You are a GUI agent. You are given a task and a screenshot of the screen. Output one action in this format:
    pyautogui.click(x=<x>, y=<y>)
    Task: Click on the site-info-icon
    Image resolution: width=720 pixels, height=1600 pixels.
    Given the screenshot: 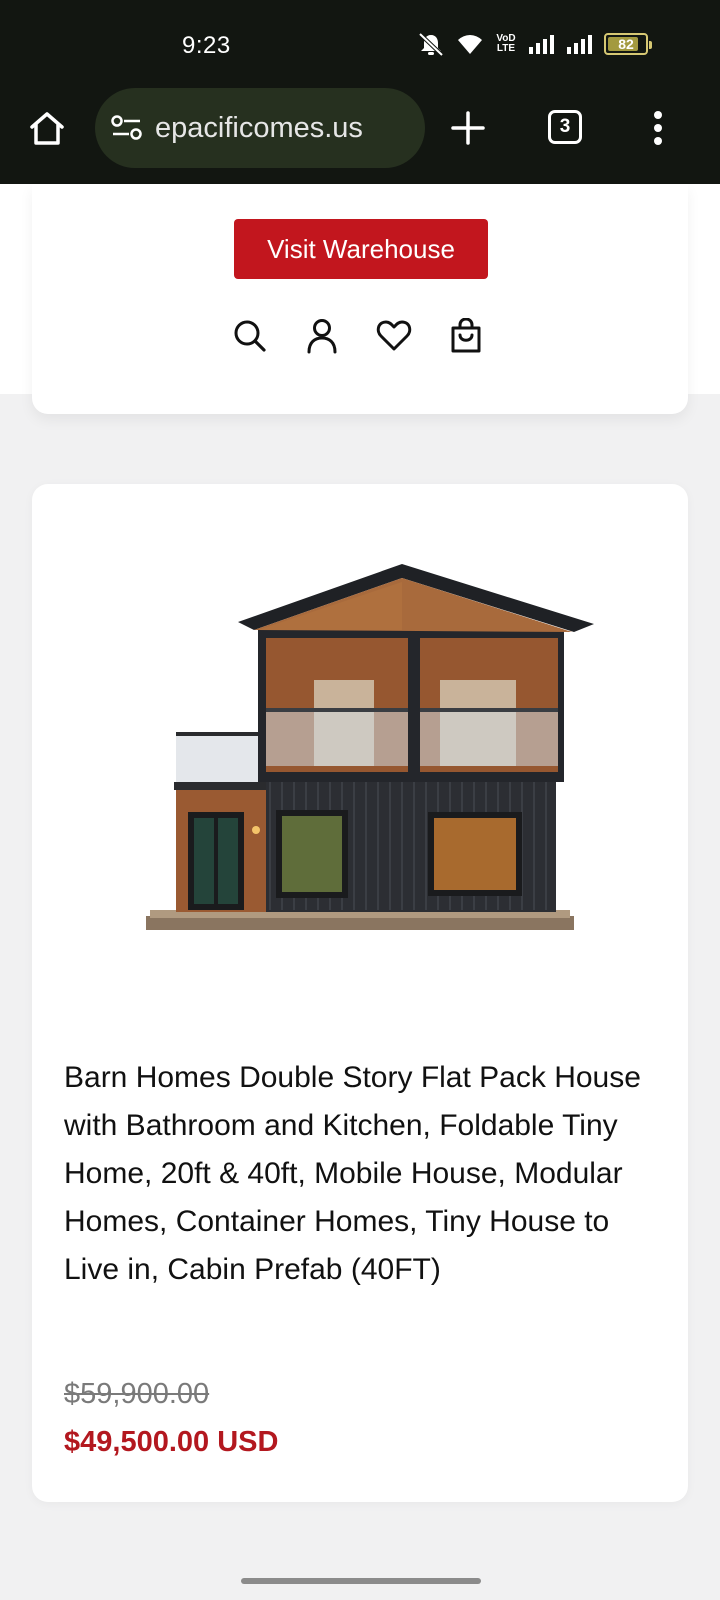 What is the action you would take?
    pyautogui.click(x=127, y=128)
    